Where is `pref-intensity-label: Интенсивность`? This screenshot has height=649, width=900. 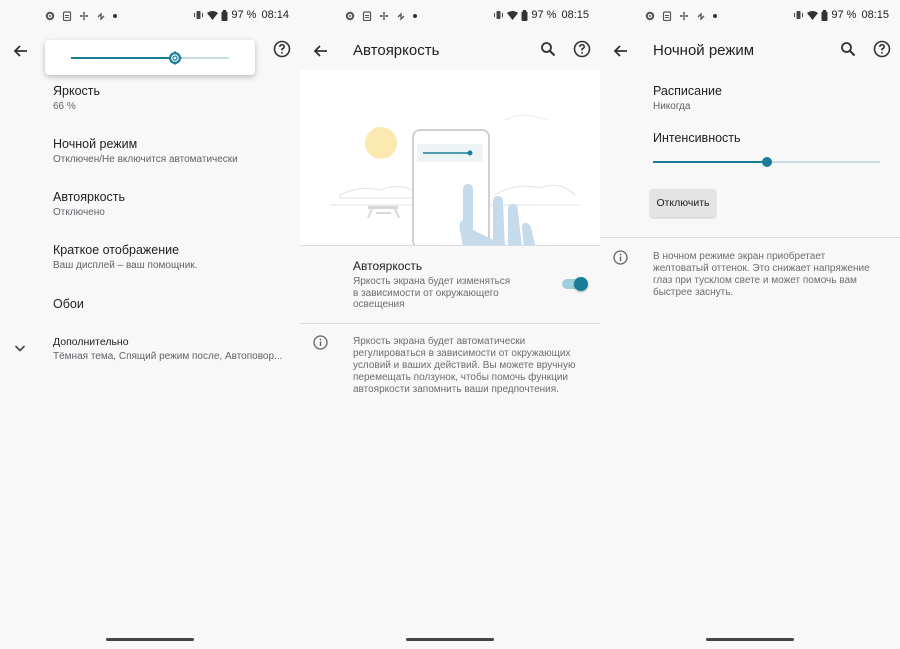 pref-intensity-label: Интенсивность is located at coordinates (697, 138).